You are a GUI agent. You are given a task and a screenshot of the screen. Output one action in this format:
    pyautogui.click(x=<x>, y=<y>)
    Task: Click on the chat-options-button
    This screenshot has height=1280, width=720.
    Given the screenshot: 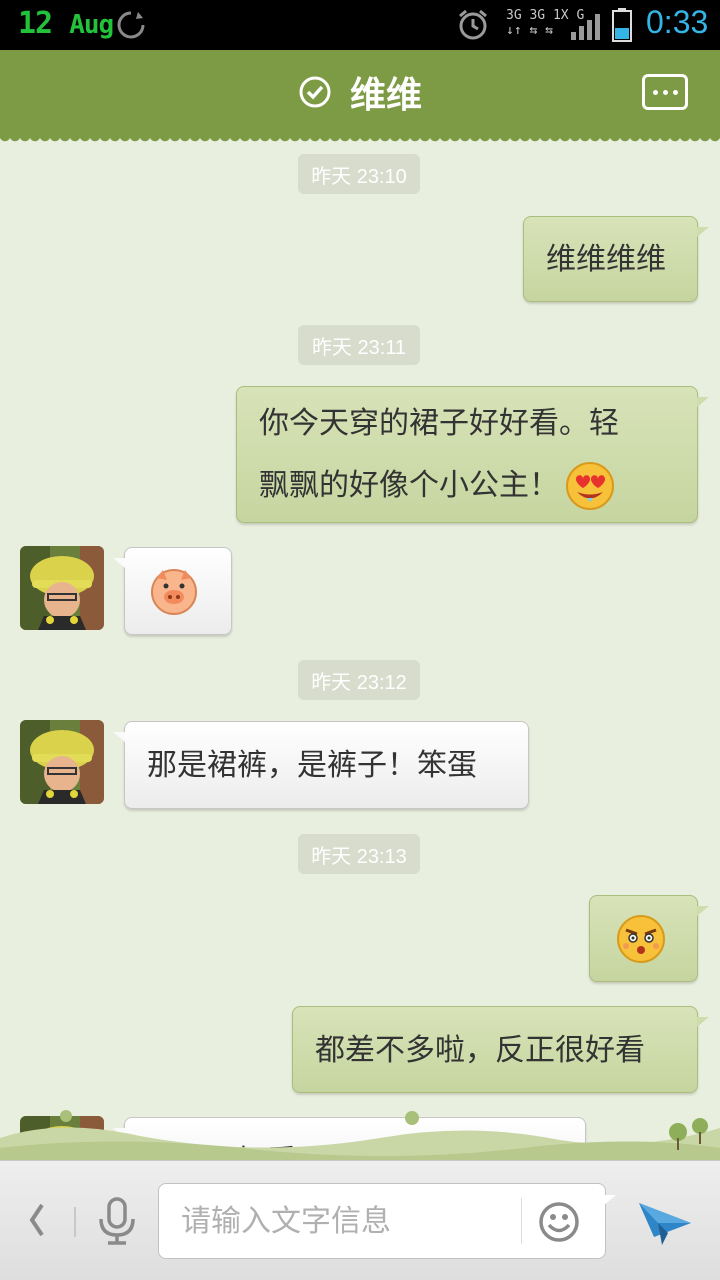 What is the action you would take?
    pyautogui.click(x=665, y=92)
    